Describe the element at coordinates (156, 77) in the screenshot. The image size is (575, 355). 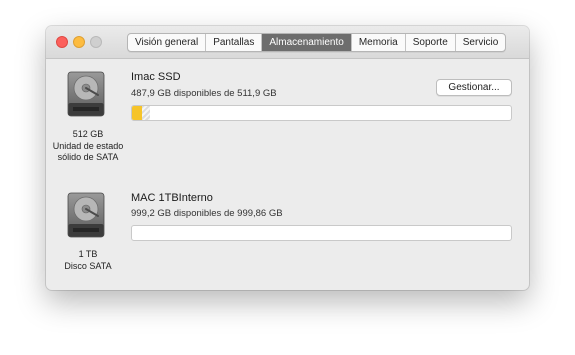
I see `drive-1-name: Imac SSD` at that location.